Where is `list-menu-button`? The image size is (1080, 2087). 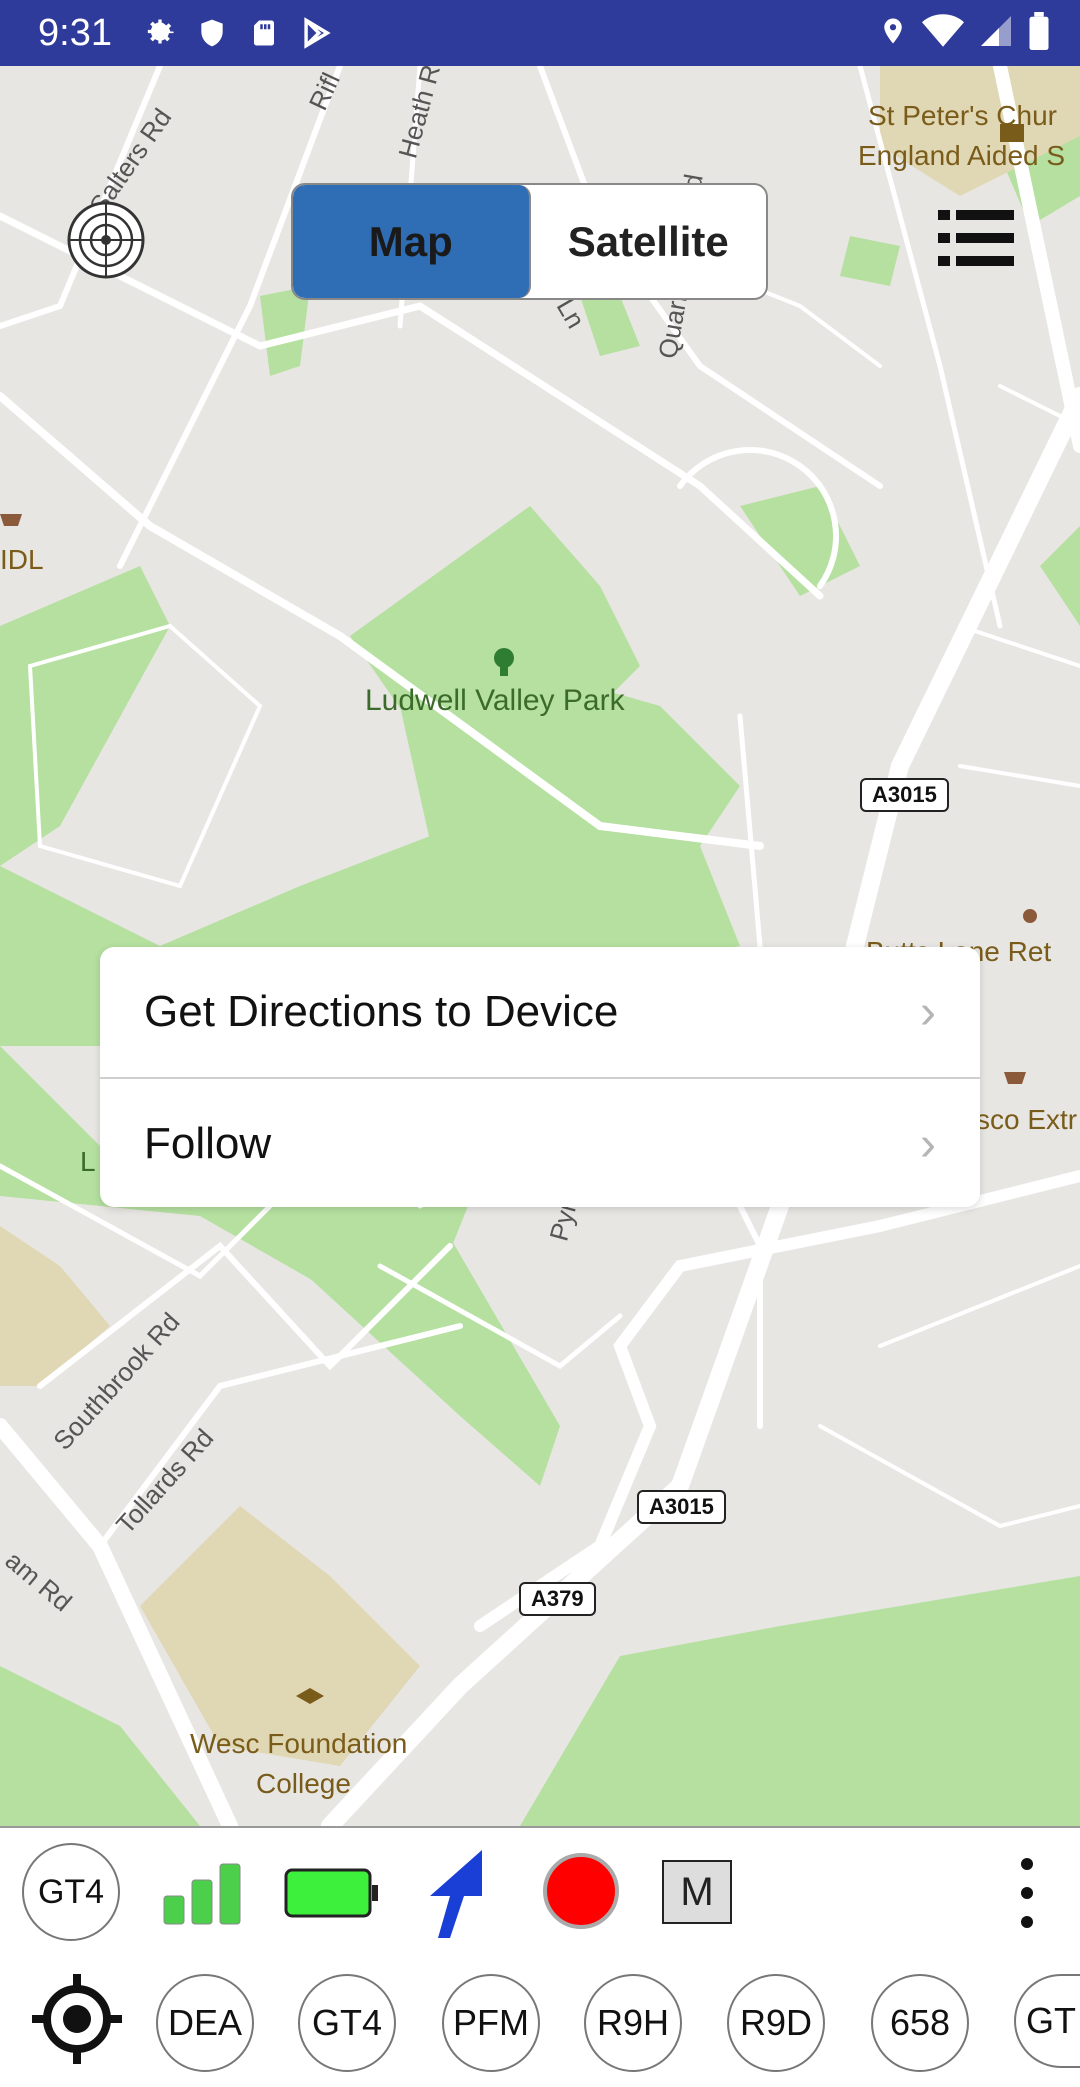
list-menu-button is located at coordinates (977, 238).